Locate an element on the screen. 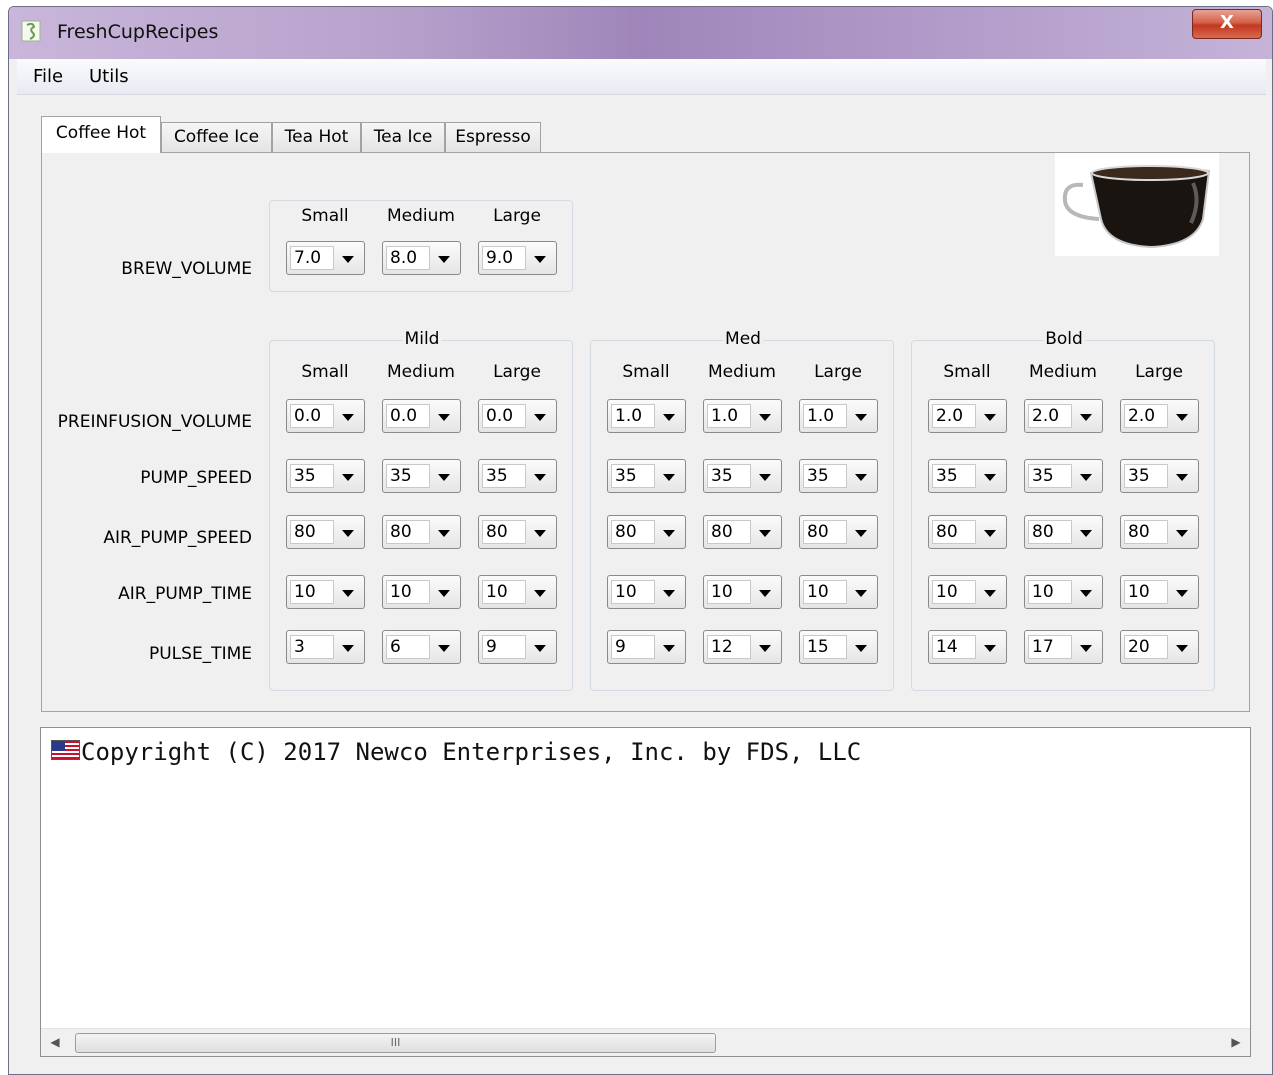 The image size is (1273, 1075). tab-coffee-ice: Coffee Ice is located at coordinates (216, 137).